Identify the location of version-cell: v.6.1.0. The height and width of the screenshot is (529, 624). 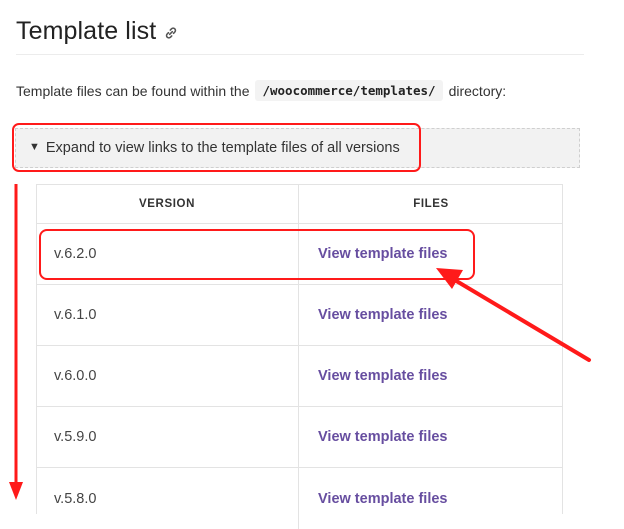
(167, 315).